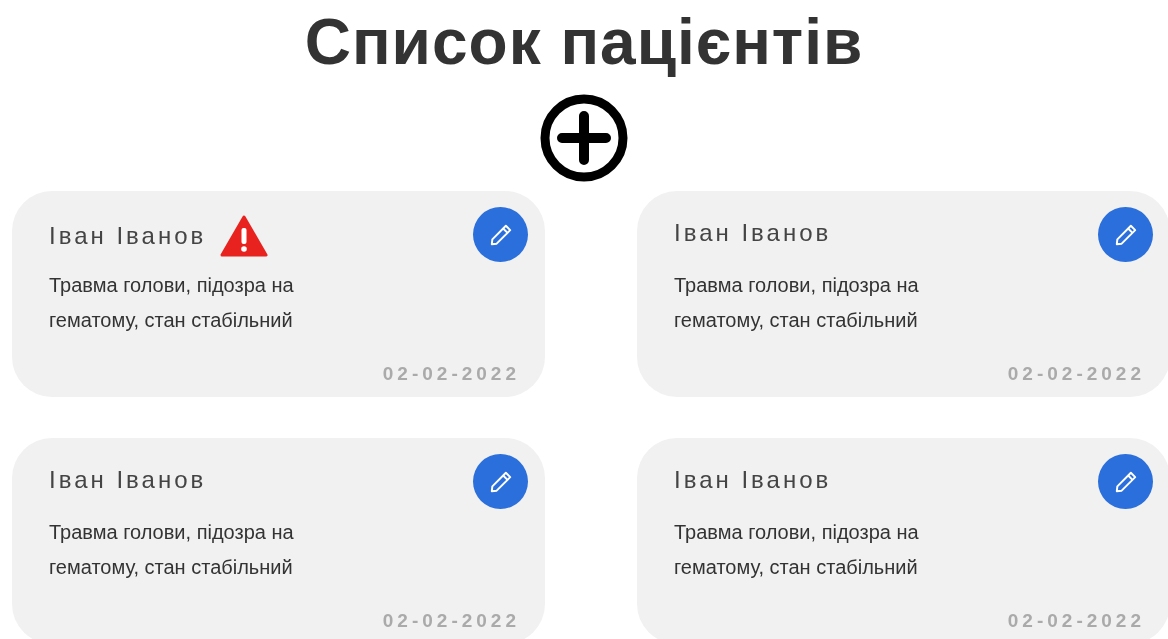  I want to click on add-button, so click(584, 138).